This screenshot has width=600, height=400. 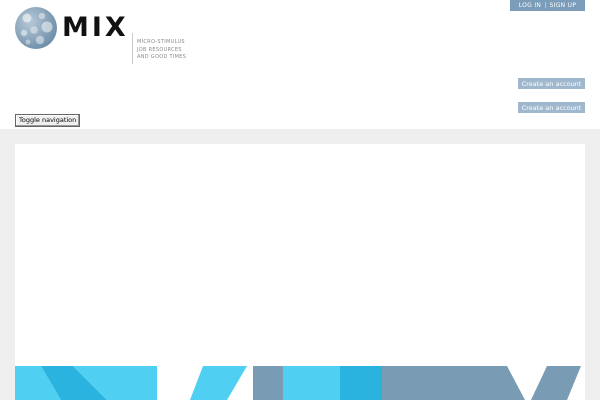 What do you see at coordinates (48, 120) in the screenshot?
I see `toggle-navigation-button: Toggle navigation` at bounding box center [48, 120].